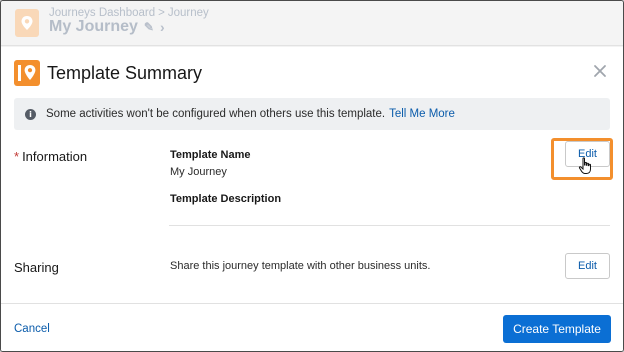 The width and height of the screenshot is (624, 352). Describe the element at coordinates (188, 13) in the screenshot. I see `breadcrumb-journey: Journey` at that location.